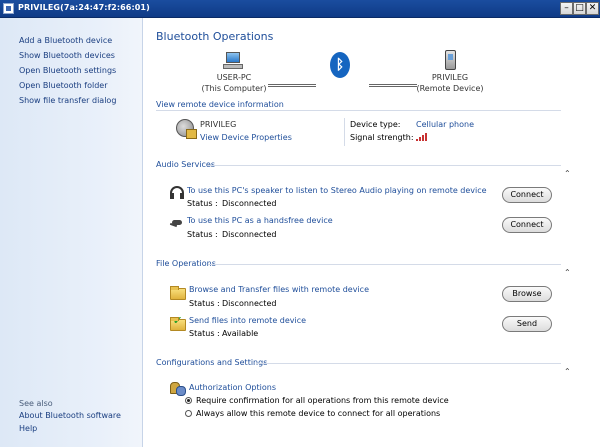 This screenshot has width=600, height=447. What do you see at coordinates (246, 137) in the screenshot?
I see `view-device-properties-link: View Device Properties` at bounding box center [246, 137].